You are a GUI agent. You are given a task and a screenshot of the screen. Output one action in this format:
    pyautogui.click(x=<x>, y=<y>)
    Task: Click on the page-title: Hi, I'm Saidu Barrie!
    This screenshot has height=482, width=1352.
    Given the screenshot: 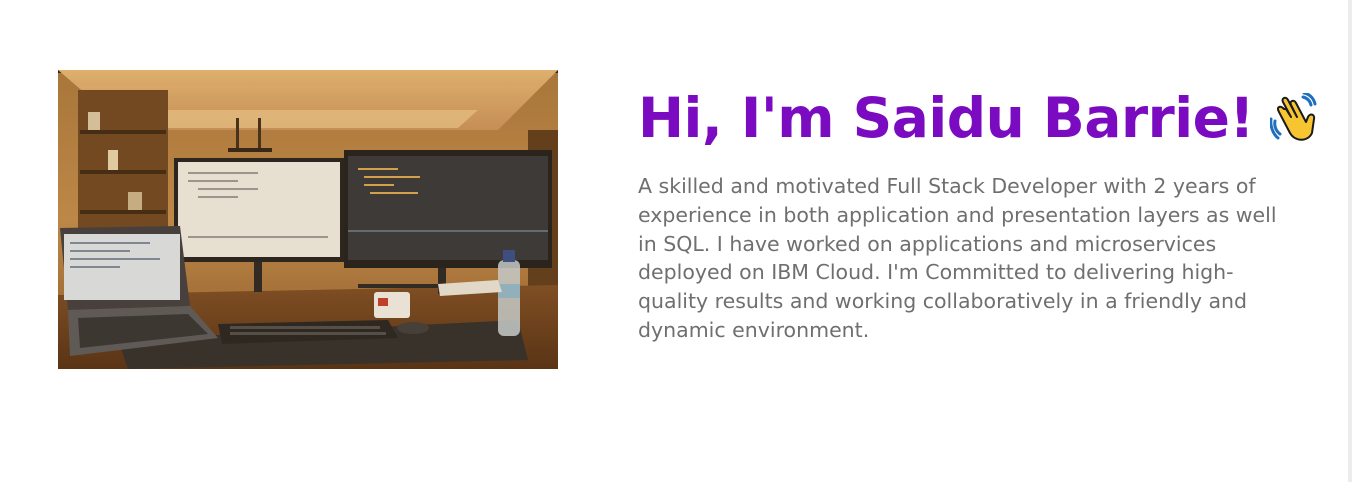 What is the action you would take?
    pyautogui.click(x=983, y=118)
    